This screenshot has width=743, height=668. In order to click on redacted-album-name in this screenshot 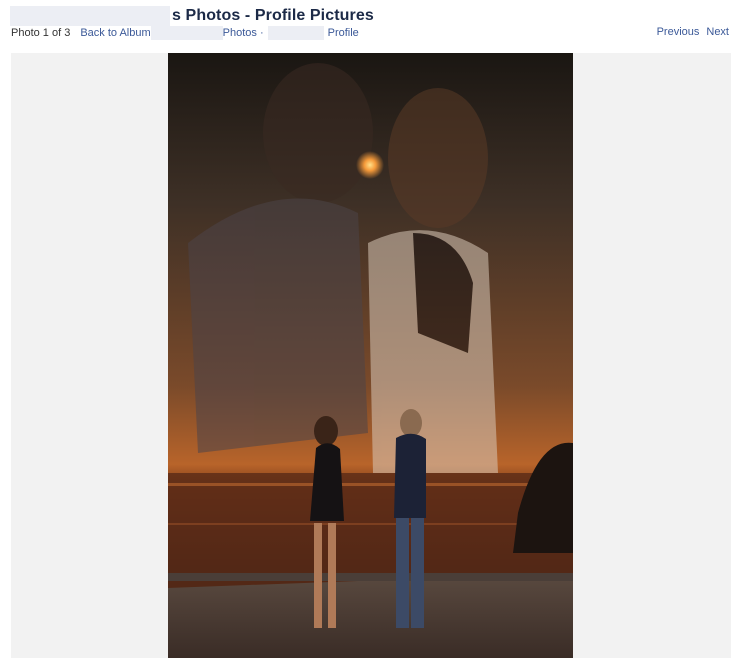, I will do `click(186, 33)`.